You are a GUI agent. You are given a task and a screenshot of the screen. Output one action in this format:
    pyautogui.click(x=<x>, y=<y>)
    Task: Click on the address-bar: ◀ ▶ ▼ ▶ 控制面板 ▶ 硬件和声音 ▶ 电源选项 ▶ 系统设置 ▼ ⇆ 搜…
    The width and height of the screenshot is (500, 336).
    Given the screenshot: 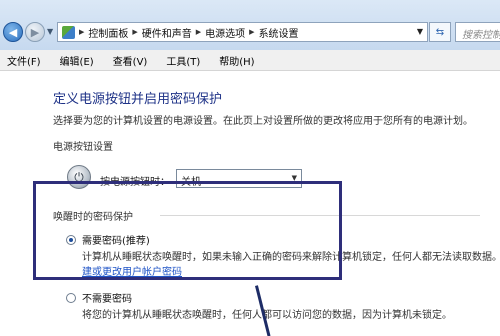 What is the action you would take?
    pyautogui.click(x=250, y=25)
    